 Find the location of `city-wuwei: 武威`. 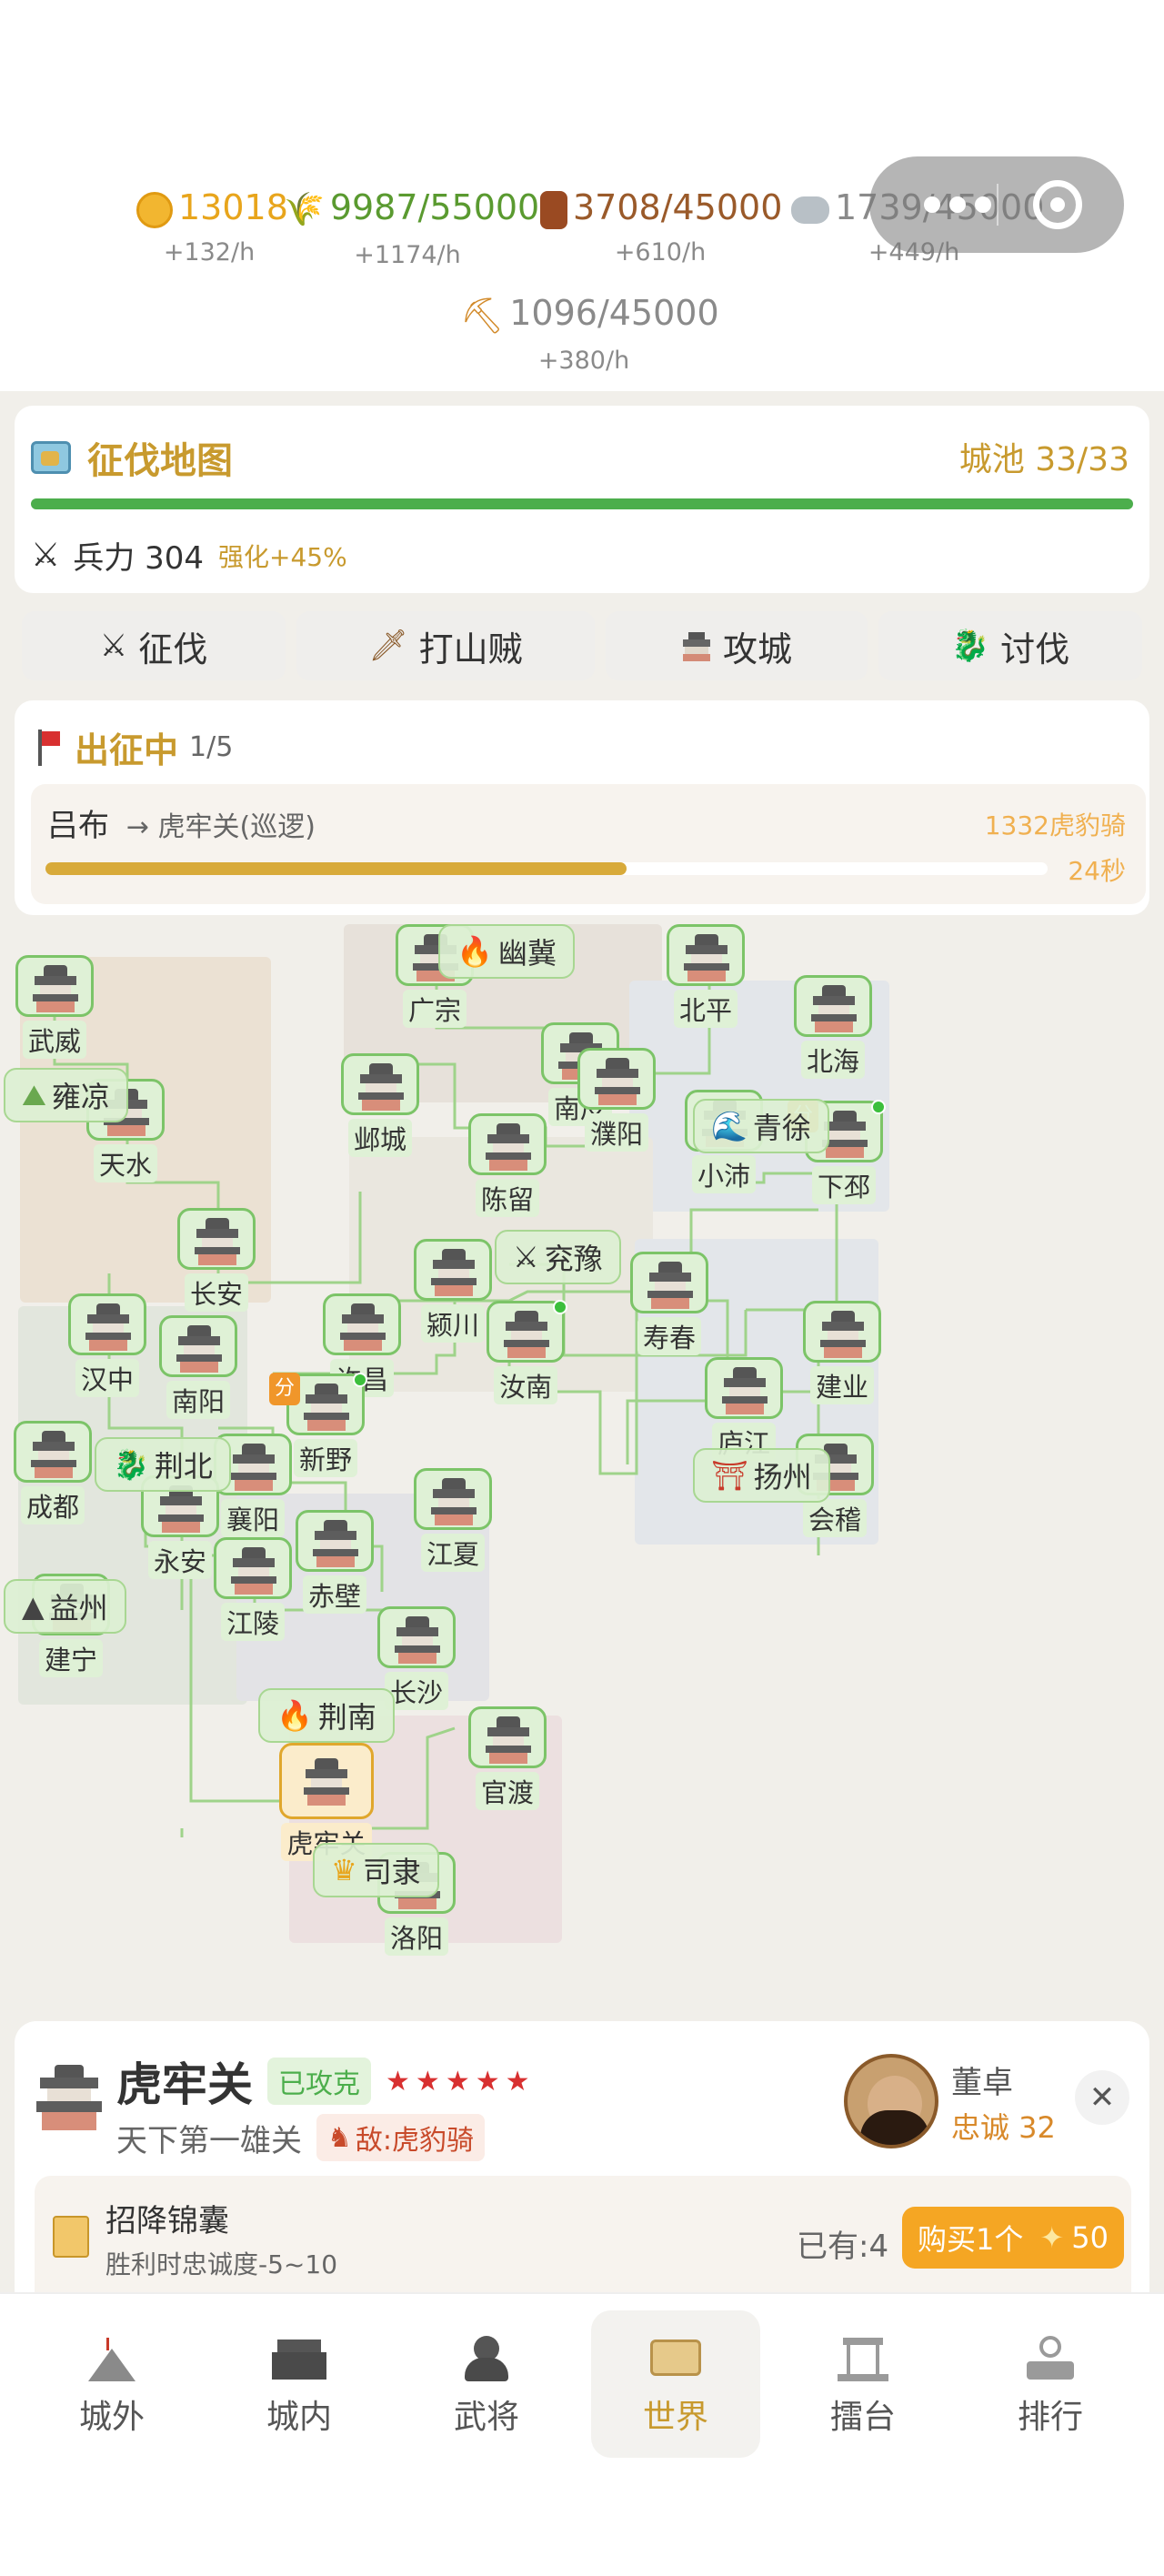

city-wuwei: 武威 is located at coordinates (55, 1007).